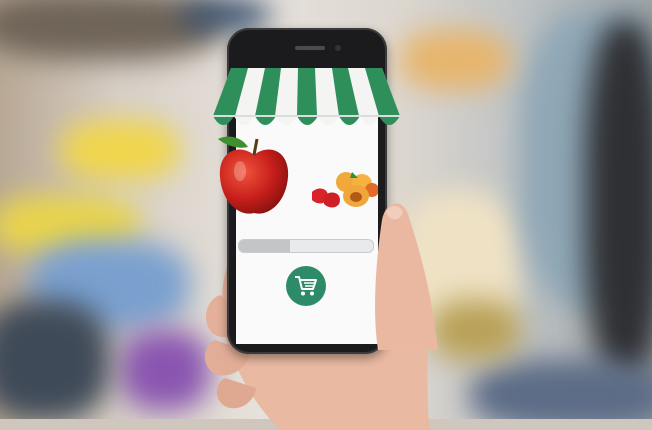  I want to click on thumb, so click(406, 276).